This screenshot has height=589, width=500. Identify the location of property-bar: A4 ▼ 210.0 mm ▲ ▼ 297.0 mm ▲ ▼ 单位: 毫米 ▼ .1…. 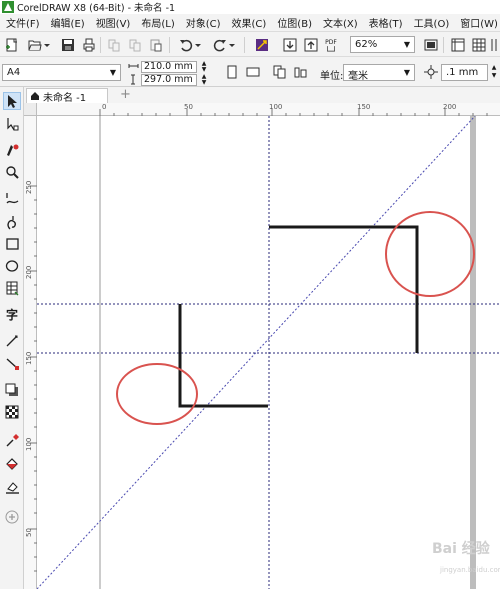
(250, 72).